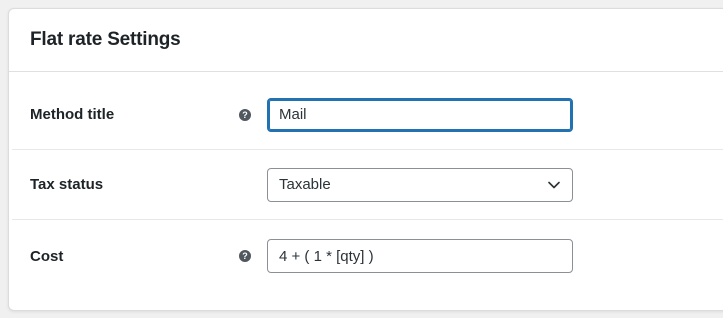 The width and height of the screenshot is (723, 318). Describe the element at coordinates (293, 114) in the screenshot. I see `method-title-value: Mail` at that location.